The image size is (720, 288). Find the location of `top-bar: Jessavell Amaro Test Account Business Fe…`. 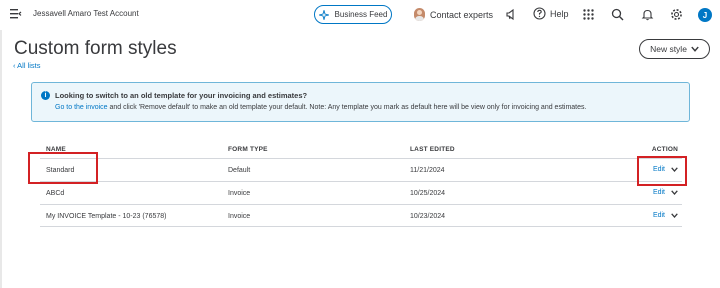

top-bar: Jessavell Amaro Test Account Business Fe… is located at coordinates (360, 15).